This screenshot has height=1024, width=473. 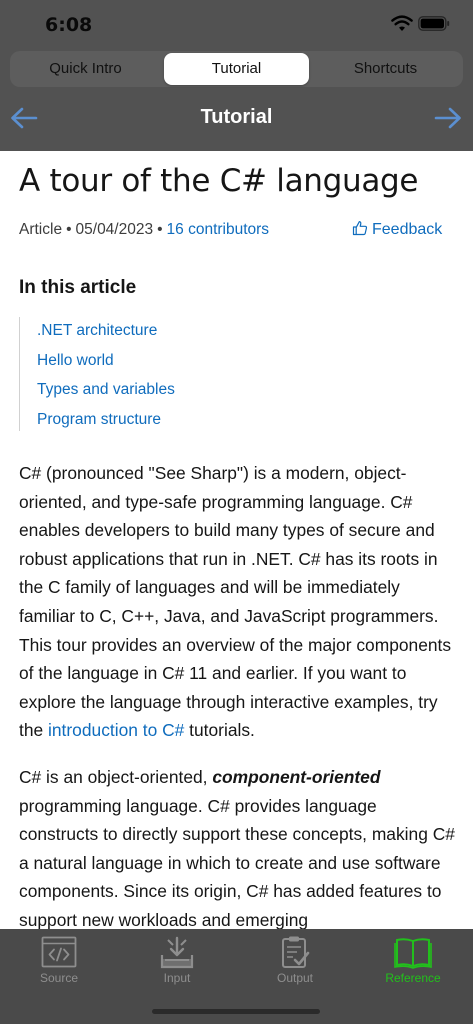 I want to click on tab-reference: Reference, so click(x=413, y=960).